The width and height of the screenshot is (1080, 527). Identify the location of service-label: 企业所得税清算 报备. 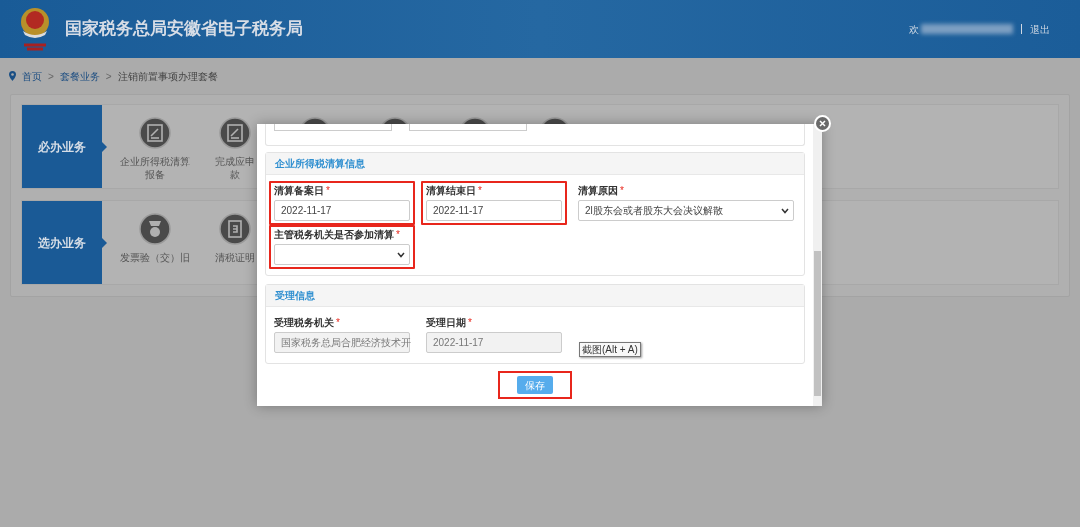
(155, 168).